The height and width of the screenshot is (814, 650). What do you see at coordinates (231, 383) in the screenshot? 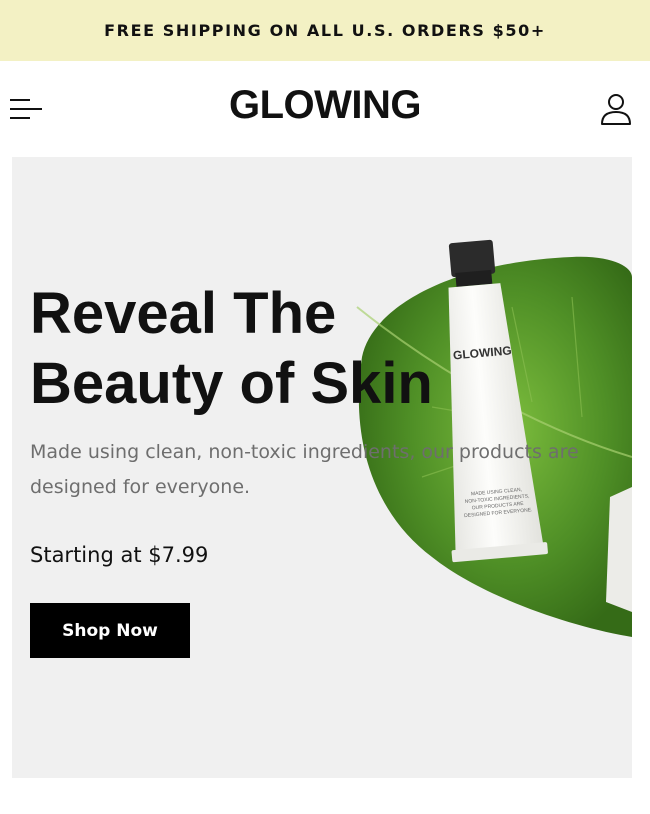
I see `hero-title-line: Beauty of Skin` at bounding box center [231, 383].